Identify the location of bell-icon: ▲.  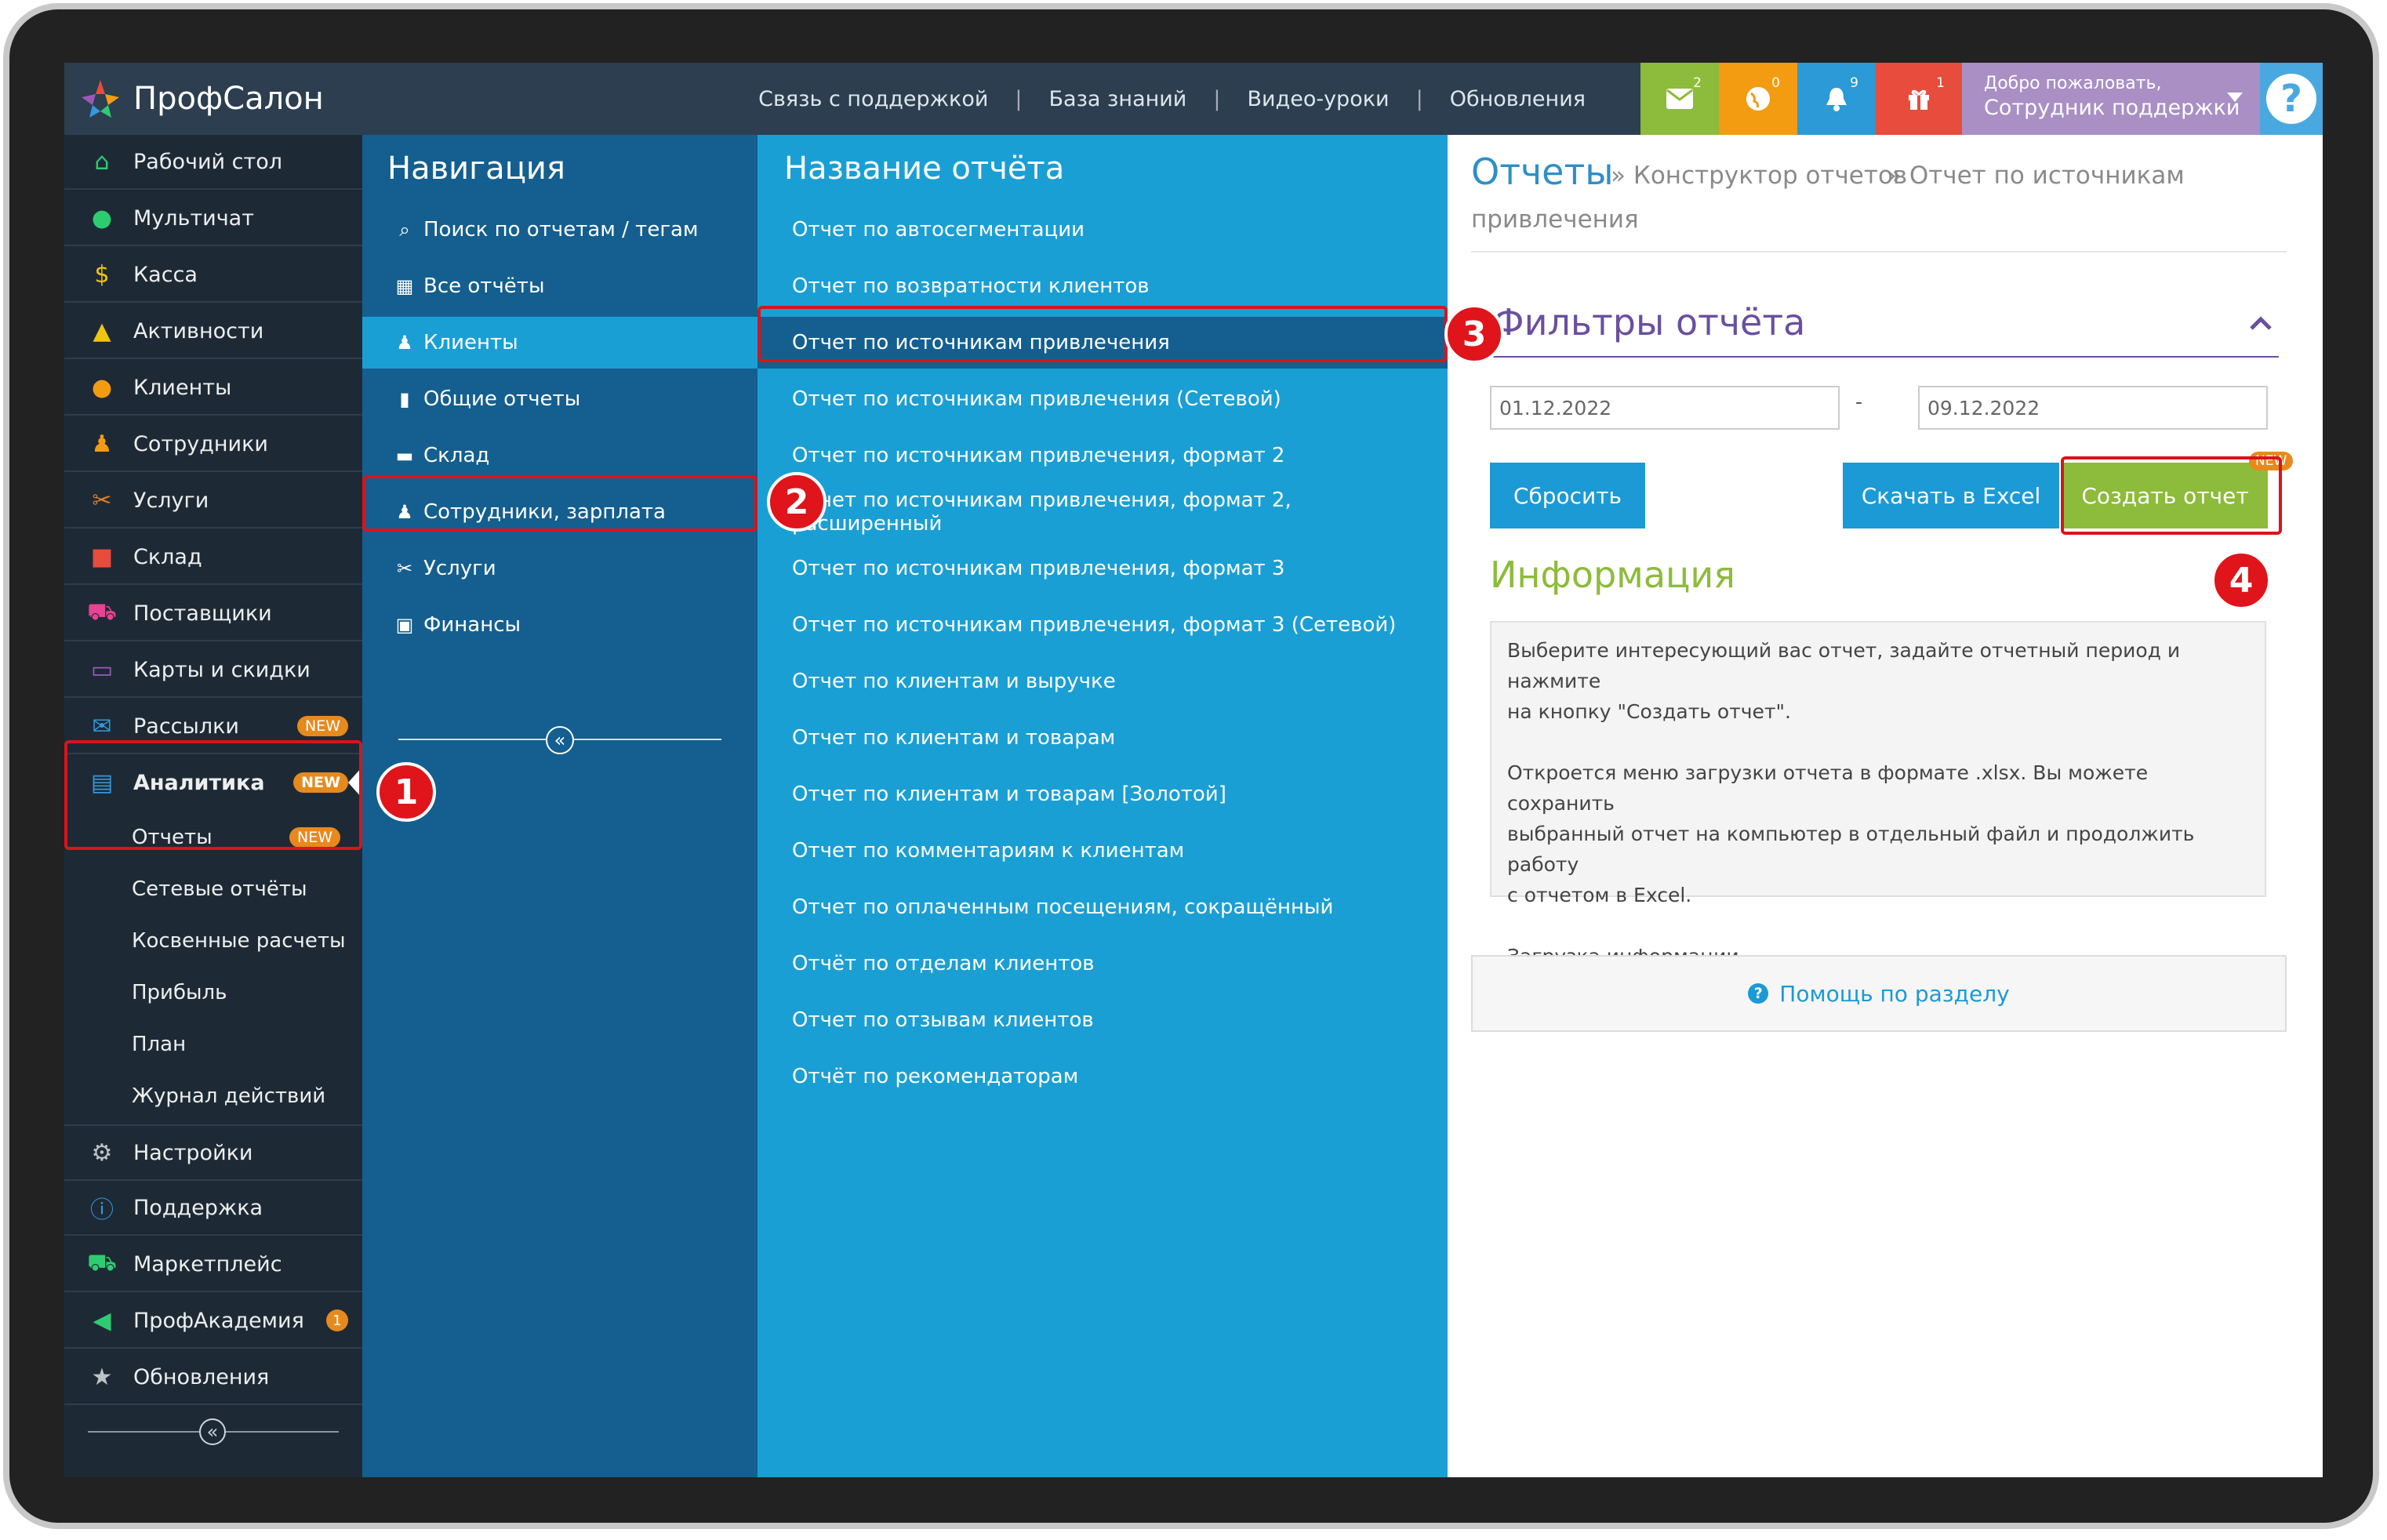
(102, 331).